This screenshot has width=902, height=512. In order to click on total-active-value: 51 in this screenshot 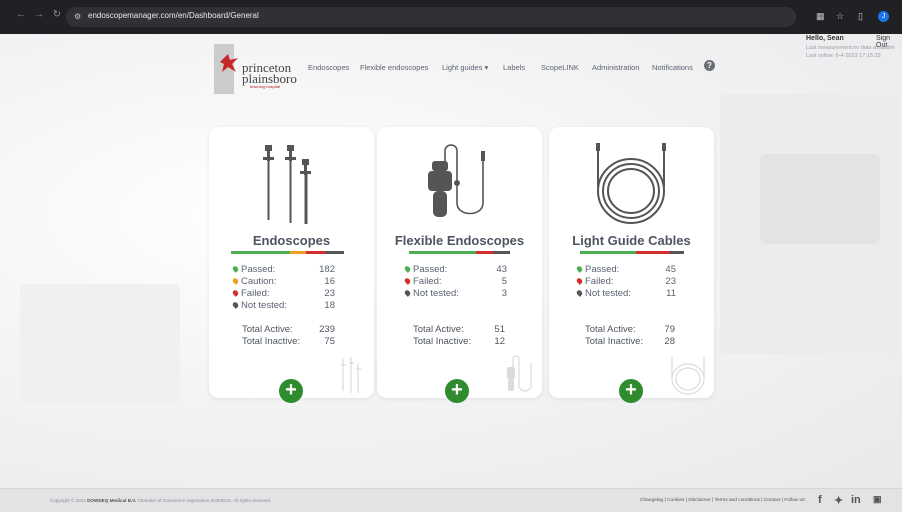, I will do `click(499, 329)`.